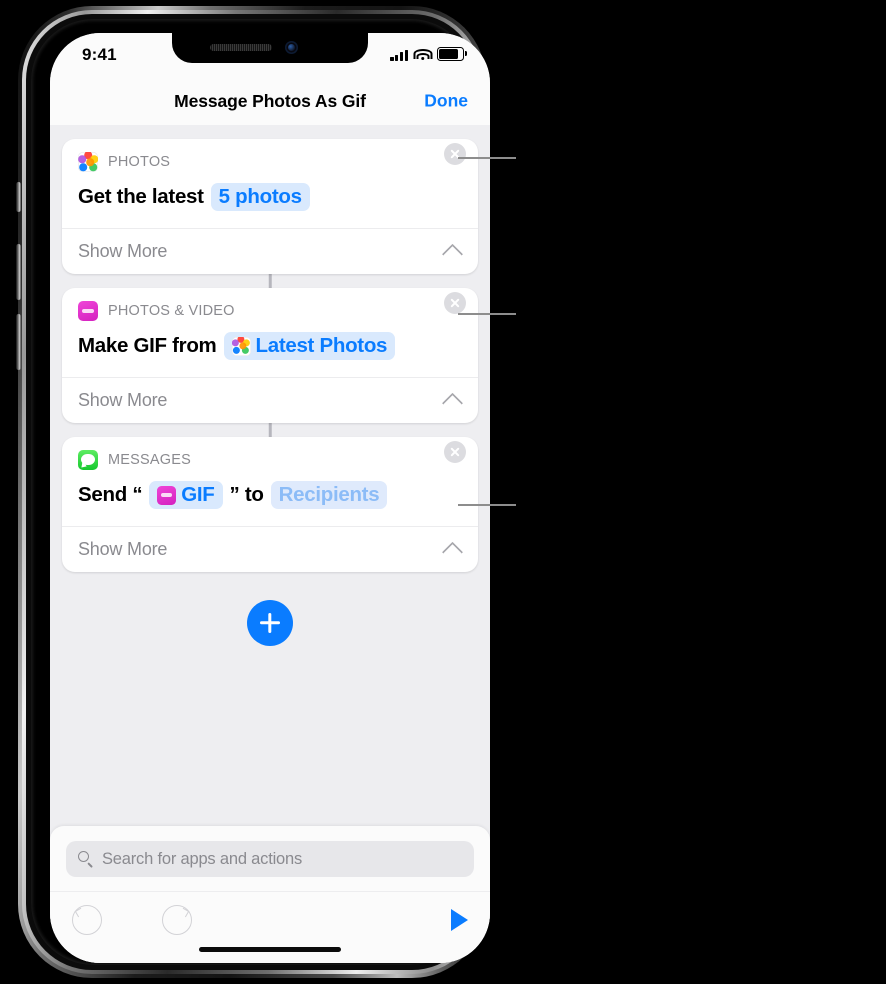 Image resolution: width=886 pixels, height=984 pixels. Describe the element at coordinates (446, 101) in the screenshot. I see `done-button: Done` at that location.